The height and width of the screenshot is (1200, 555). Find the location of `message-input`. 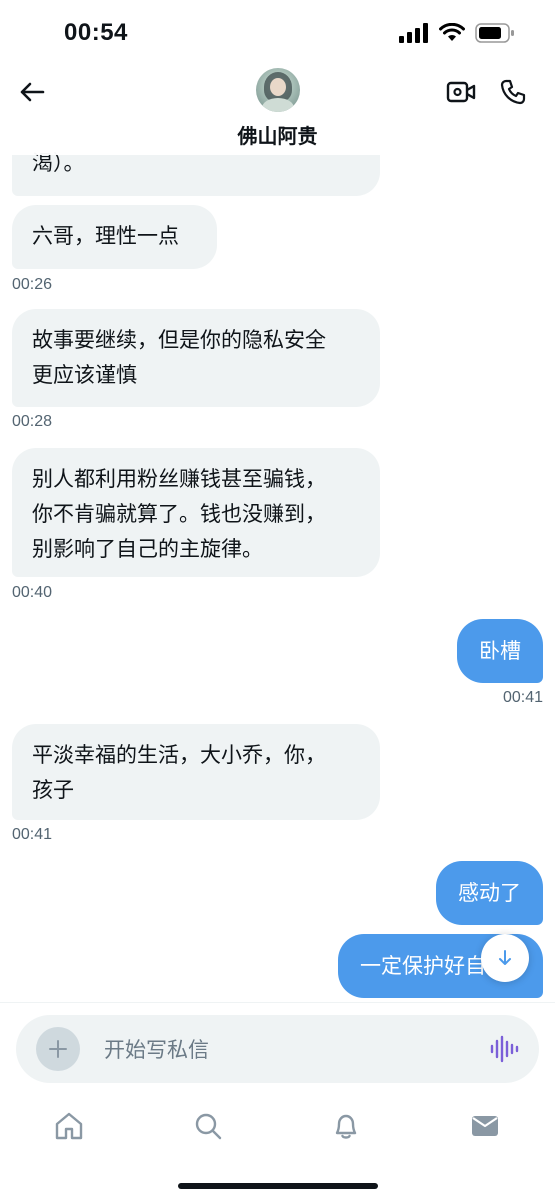

message-input is located at coordinates (284, 1050).